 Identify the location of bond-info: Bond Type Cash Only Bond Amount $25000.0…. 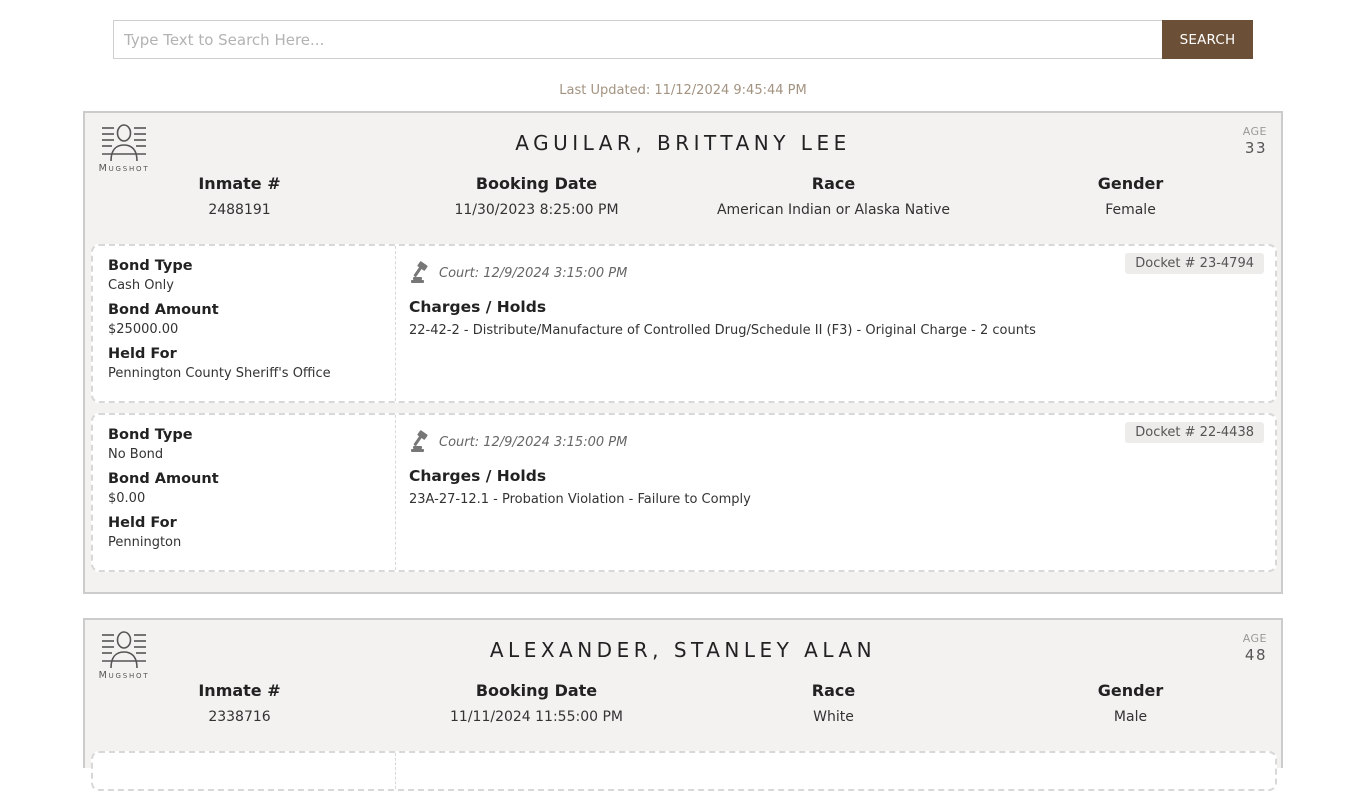
(244, 323).